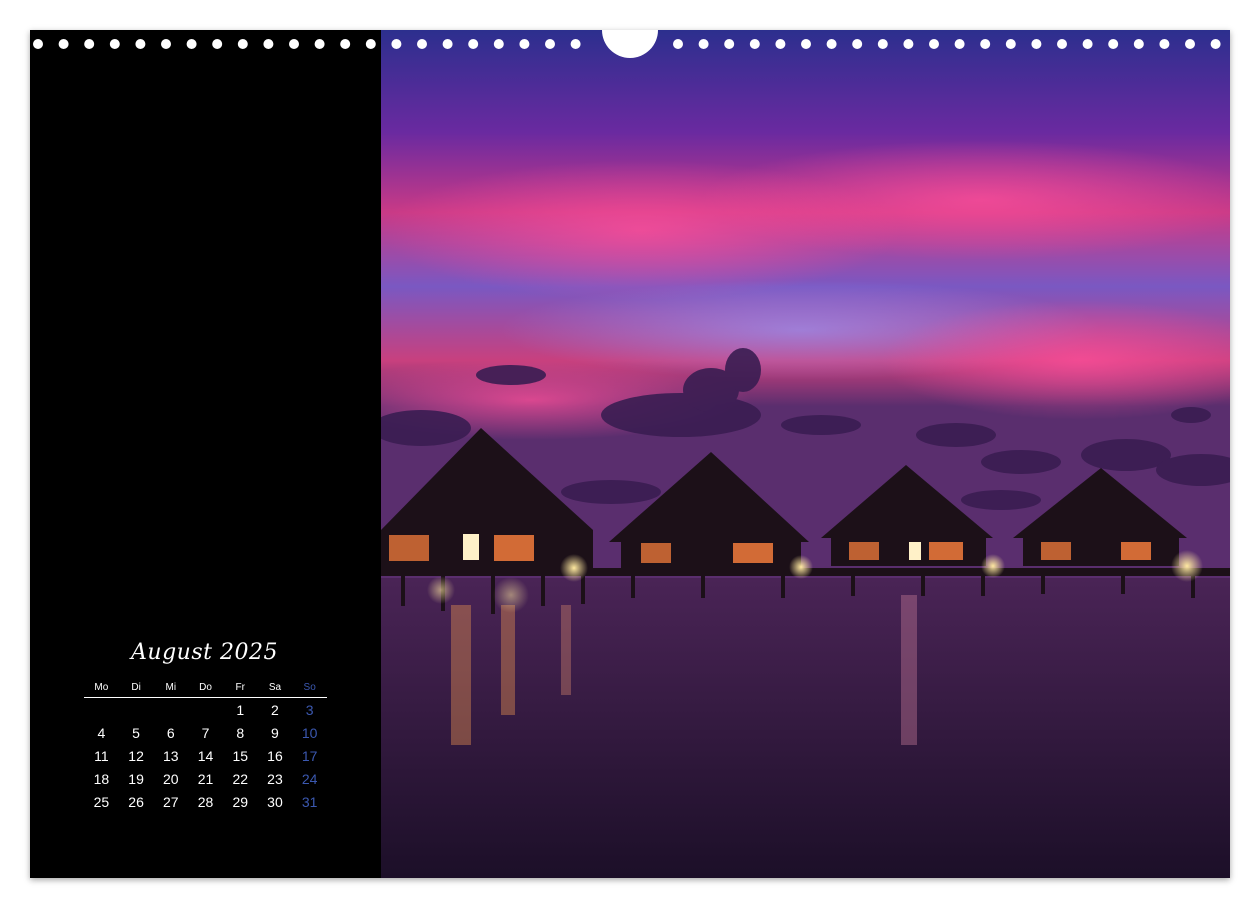 Image resolution: width=1260 pixels, height=908 pixels. Describe the element at coordinates (101, 732) in the screenshot. I see `day-cell: 4` at that location.